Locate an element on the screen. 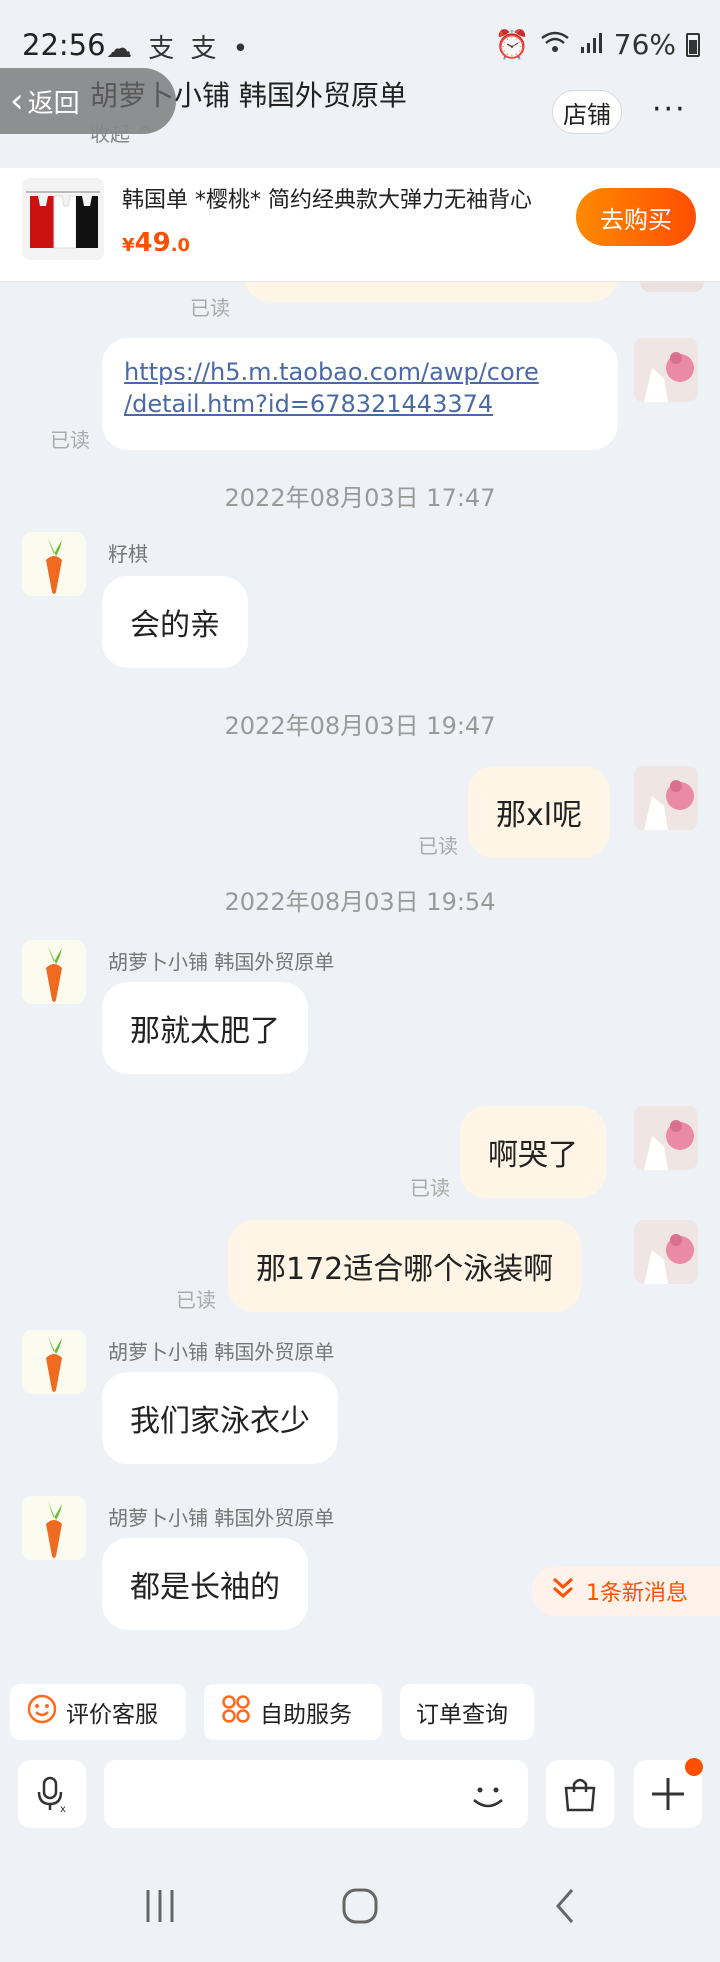 Image resolution: width=720 pixels, height=1962 pixels. price-integer: 49 is located at coordinates (152, 243).